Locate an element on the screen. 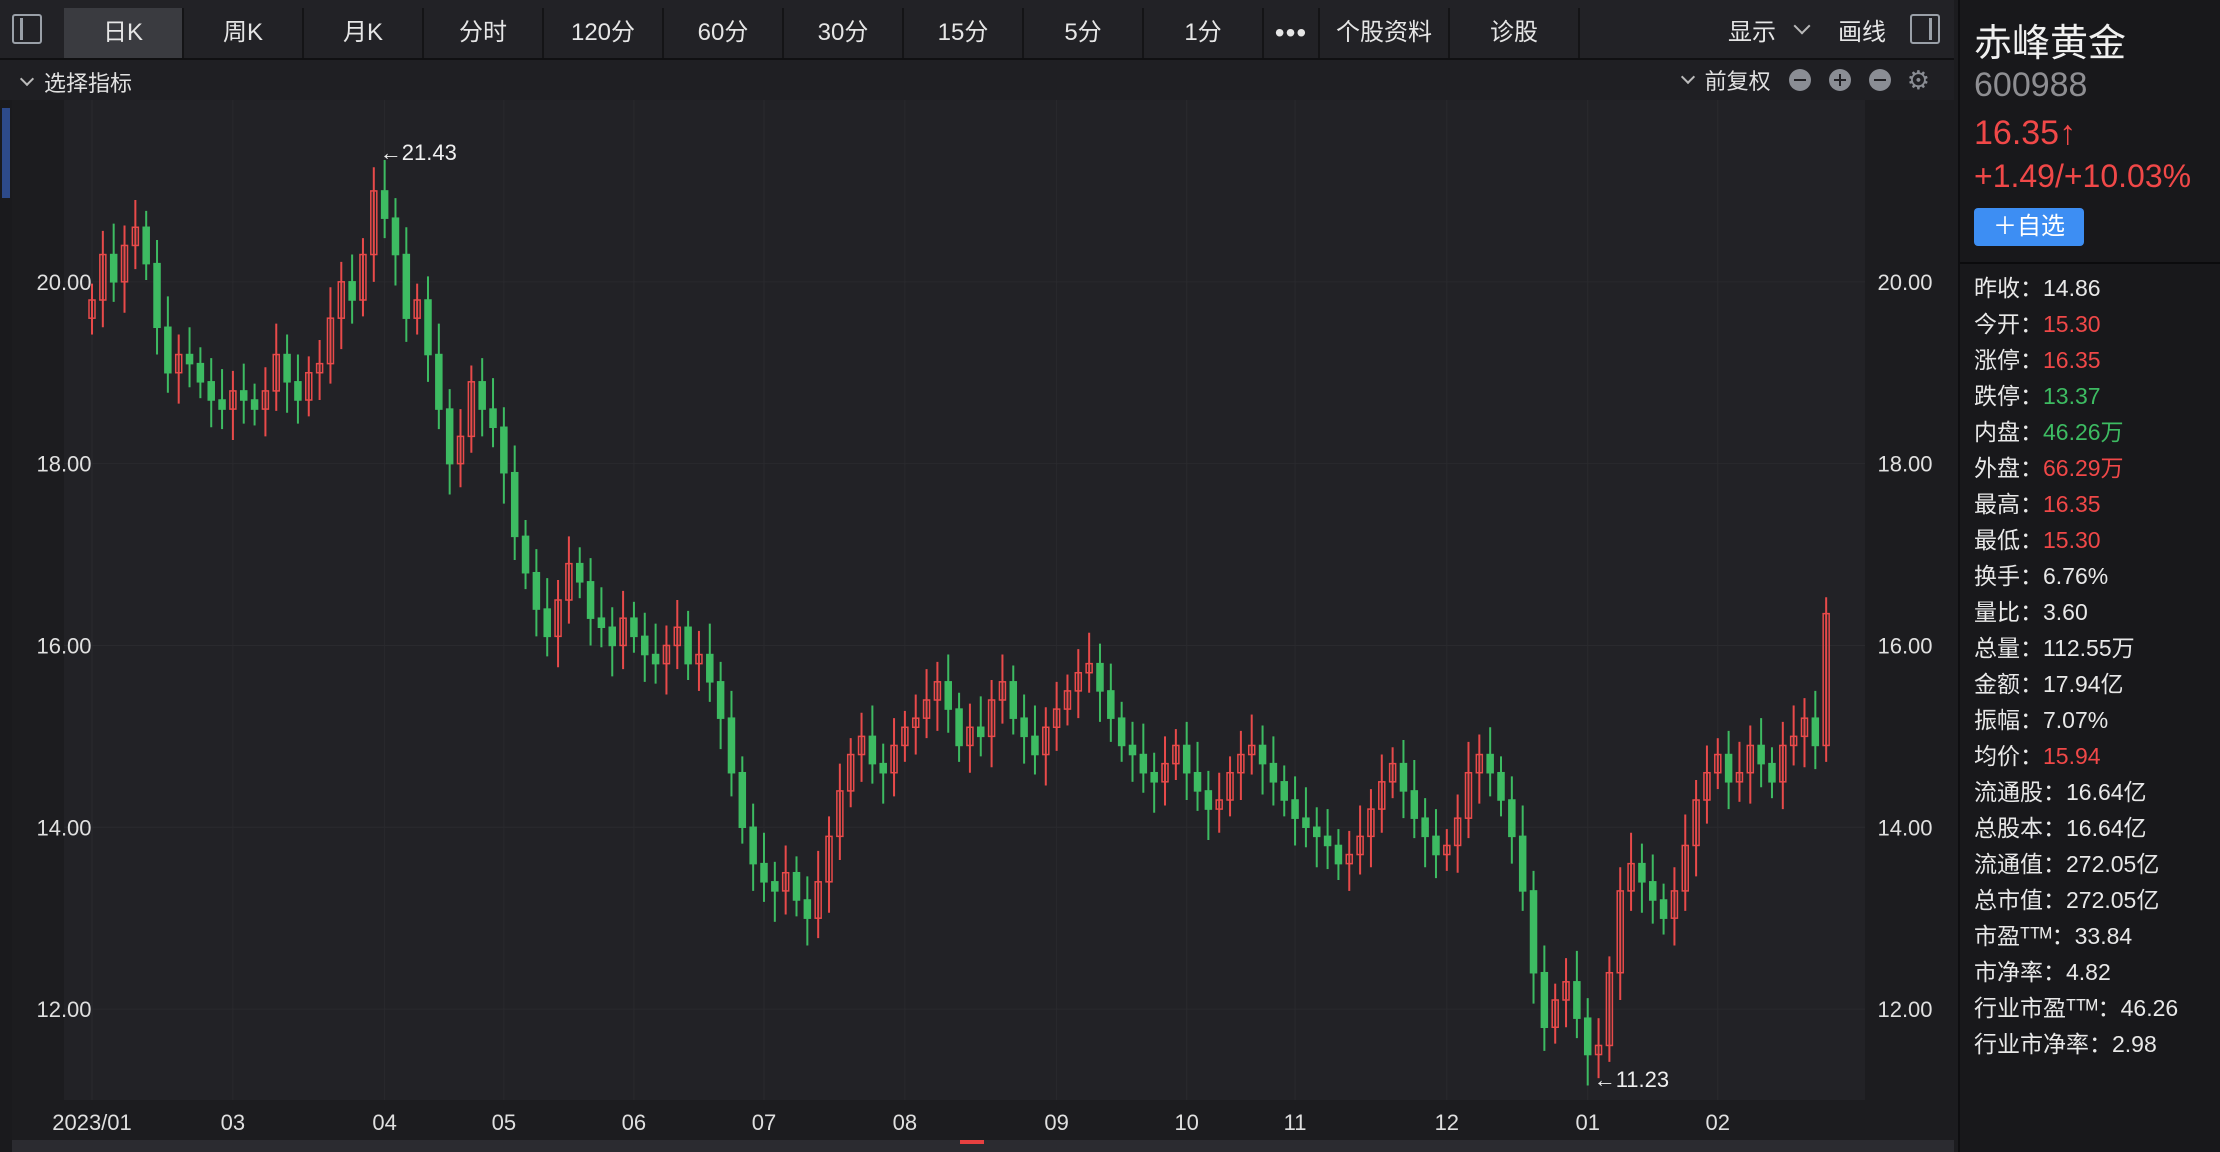 The height and width of the screenshot is (1152, 2220). draw-line-button: 画线 is located at coordinates (1862, 29).